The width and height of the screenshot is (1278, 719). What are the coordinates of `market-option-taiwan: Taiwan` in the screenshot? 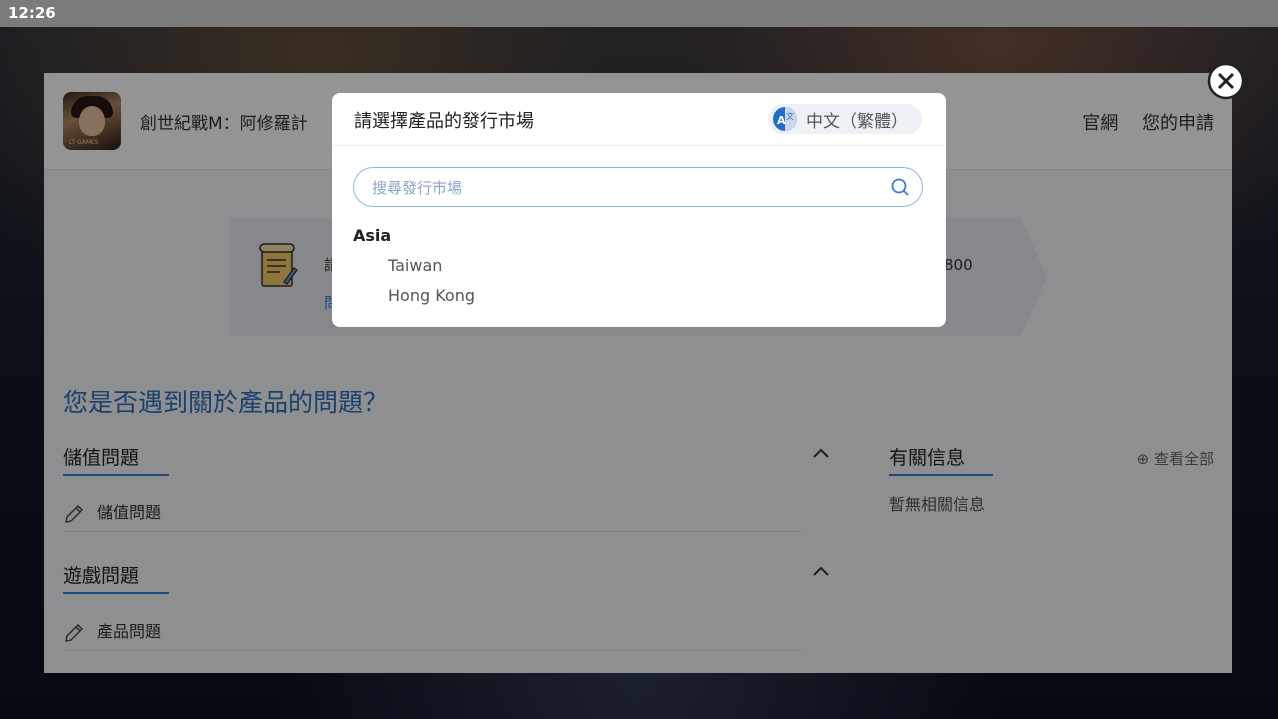 It's located at (415, 265).